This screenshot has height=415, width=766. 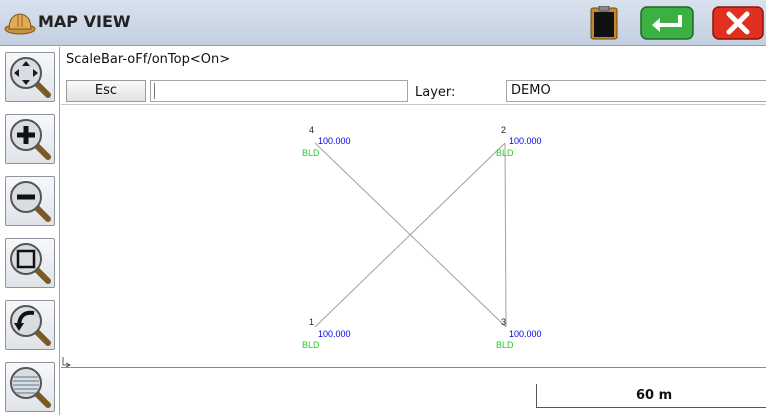 I want to click on esc-button: Esc, so click(x=106, y=91).